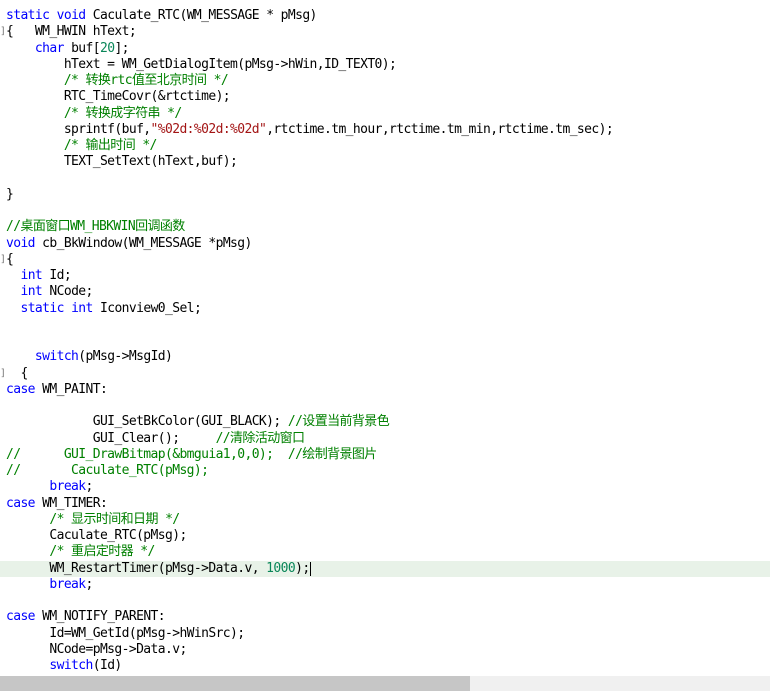  I want to click on horizontal-scrollbar, so click(385, 683).